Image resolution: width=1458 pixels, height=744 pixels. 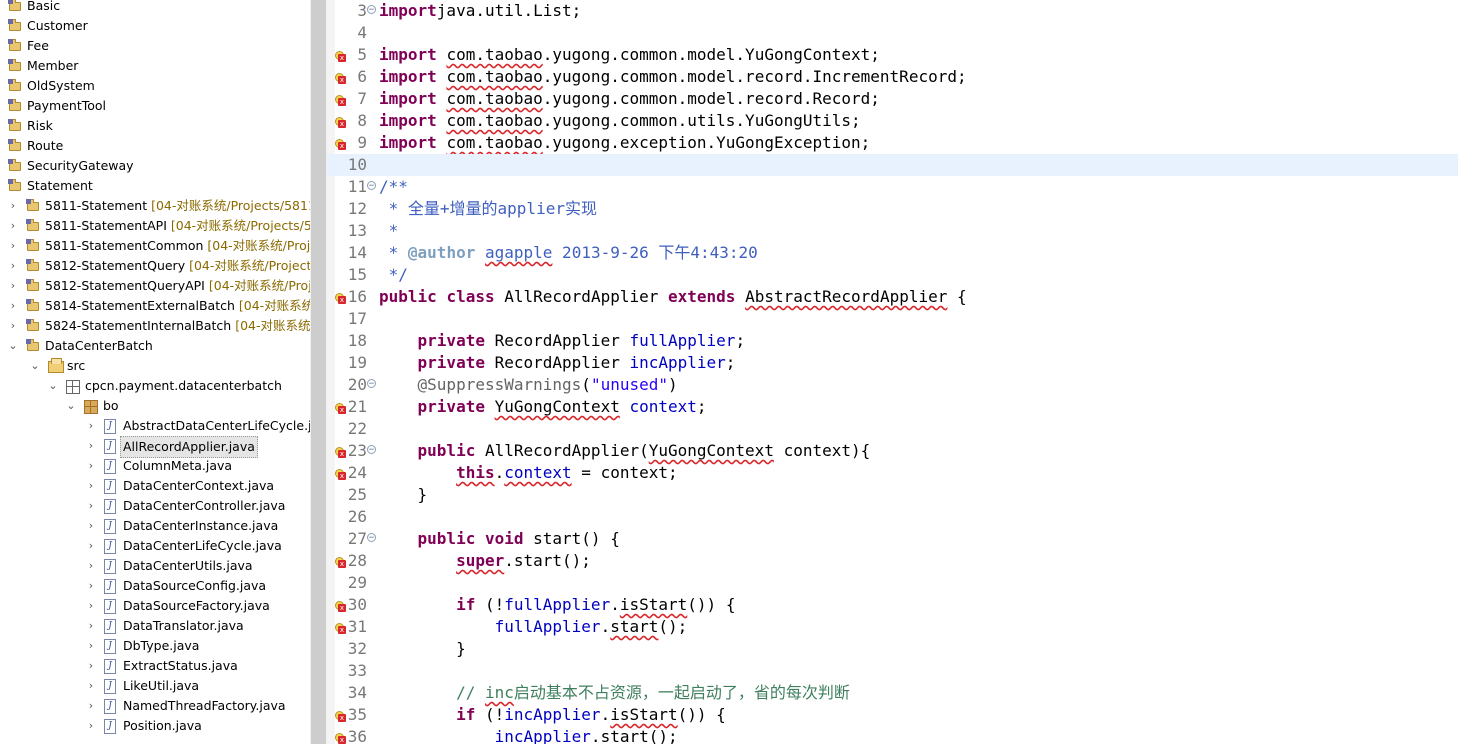 I want to click on tree-item-name: ExtractStatus.java, so click(x=180, y=665).